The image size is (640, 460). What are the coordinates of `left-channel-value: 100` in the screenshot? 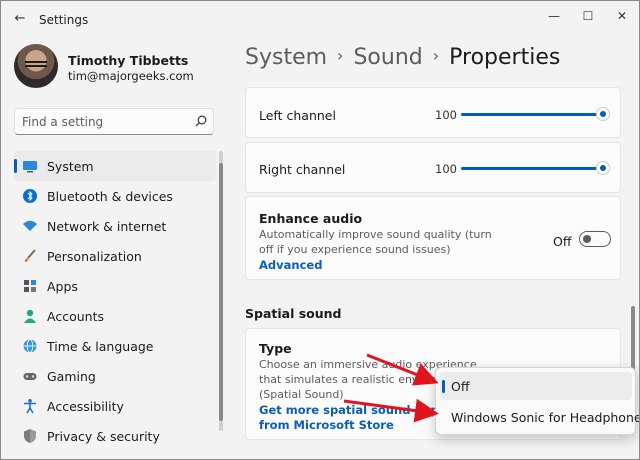 It's located at (446, 115).